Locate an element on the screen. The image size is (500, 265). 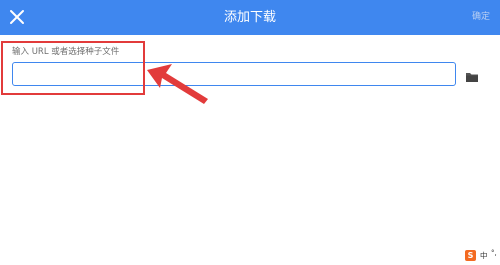
app-bar: 添加下载 确定 is located at coordinates (250, 17).